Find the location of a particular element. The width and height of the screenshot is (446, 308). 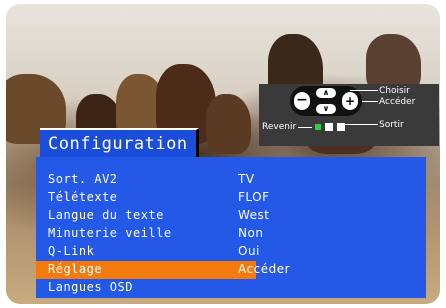

menu-item-value: West is located at coordinates (254, 215).